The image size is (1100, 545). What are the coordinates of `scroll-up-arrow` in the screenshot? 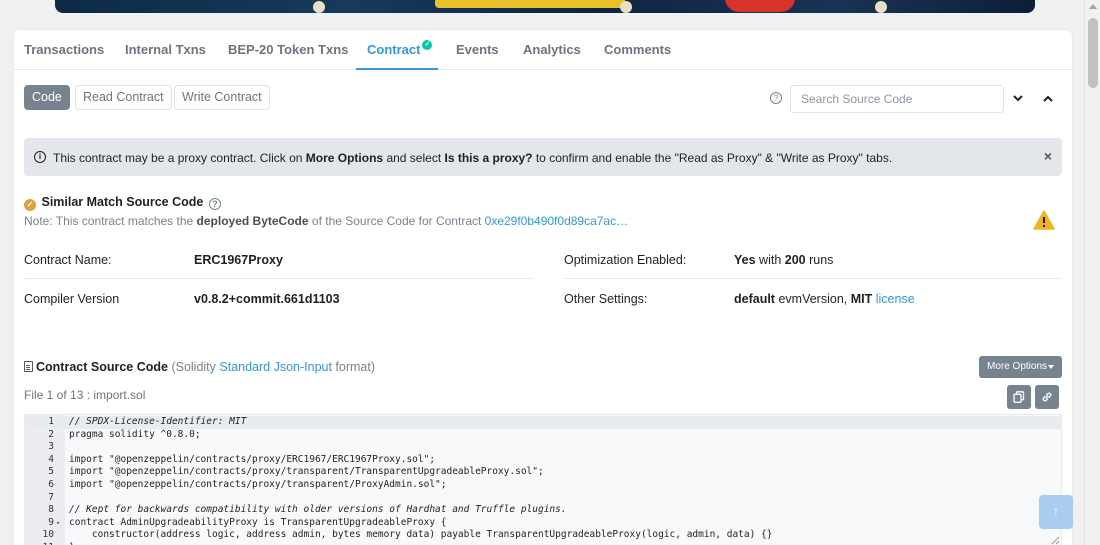 It's located at (1093, 6).